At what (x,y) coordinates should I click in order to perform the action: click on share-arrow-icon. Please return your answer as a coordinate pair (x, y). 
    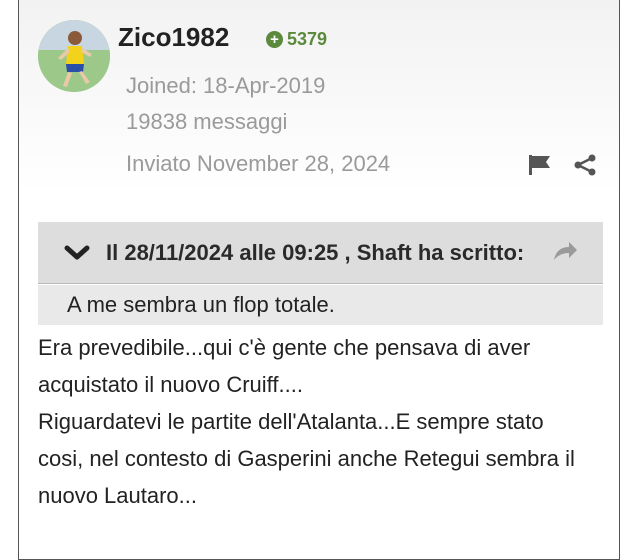
    Looking at the image, I should click on (565, 253).